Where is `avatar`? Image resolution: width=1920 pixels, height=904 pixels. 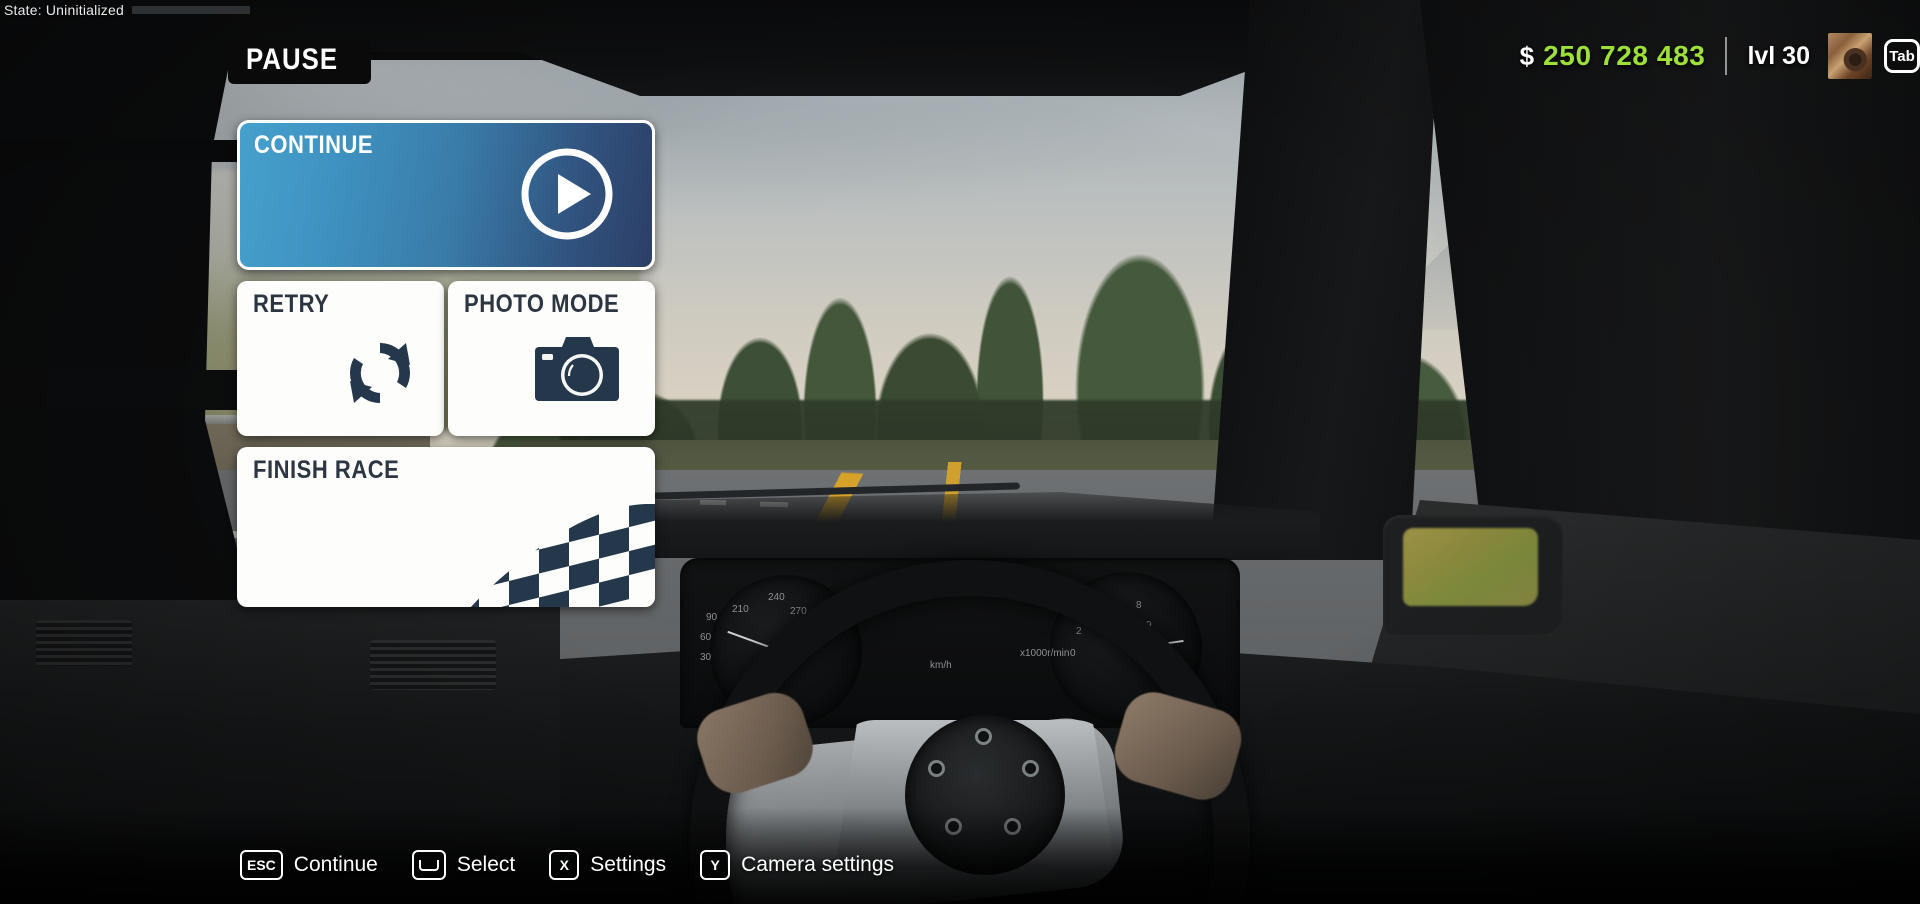
avatar is located at coordinates (1850, 56).